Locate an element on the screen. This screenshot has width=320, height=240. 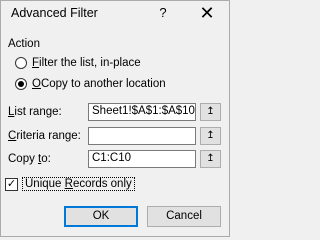
criteria-range-collapse-icon: ↥ is located at coordinates (210, 136).